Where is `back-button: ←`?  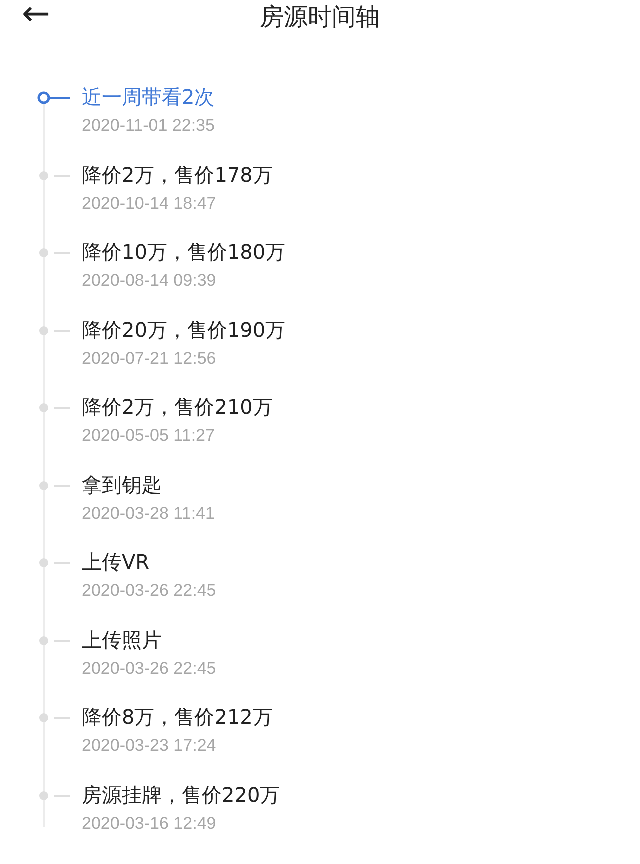
back-button: ← is located at coordinates (36, 17).